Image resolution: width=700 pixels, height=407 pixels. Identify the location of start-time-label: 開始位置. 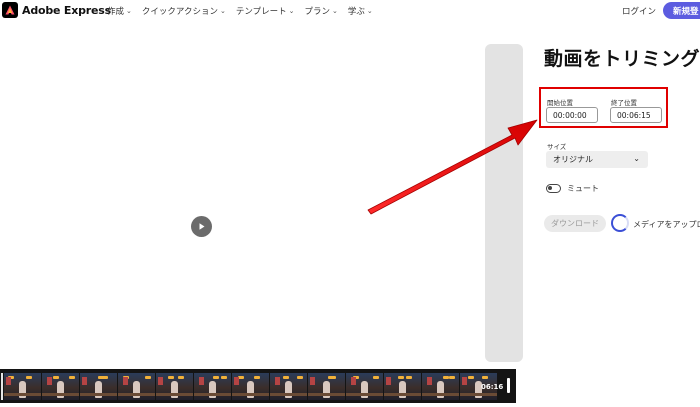
(560, 103).